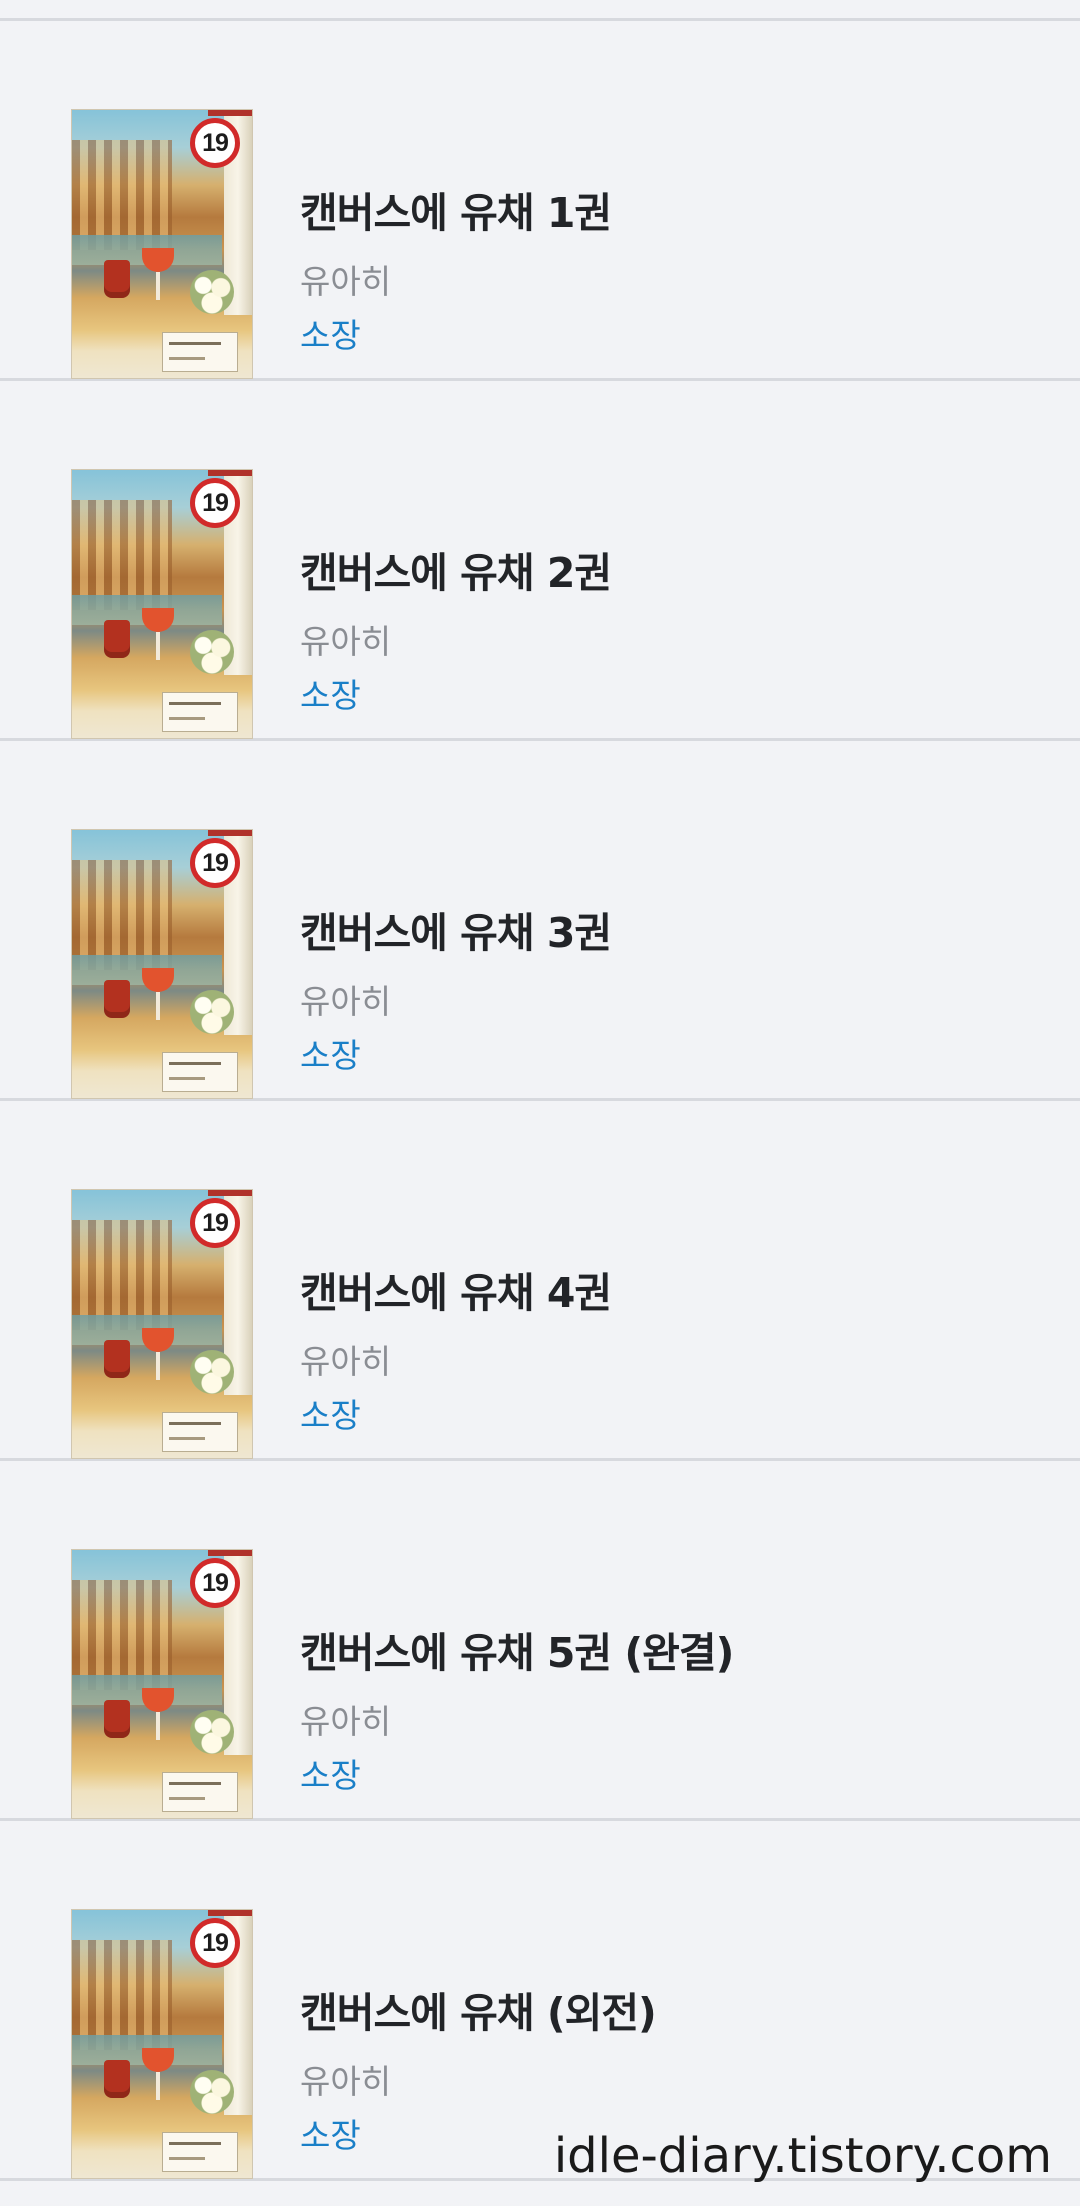 This screenshot has width=1080, height=2206. What do you see at coordinates (478, 2009) in the screenshot?
I see `book-title: 캔버스에 유채 (외전)` at bounding box center [478, 2009].